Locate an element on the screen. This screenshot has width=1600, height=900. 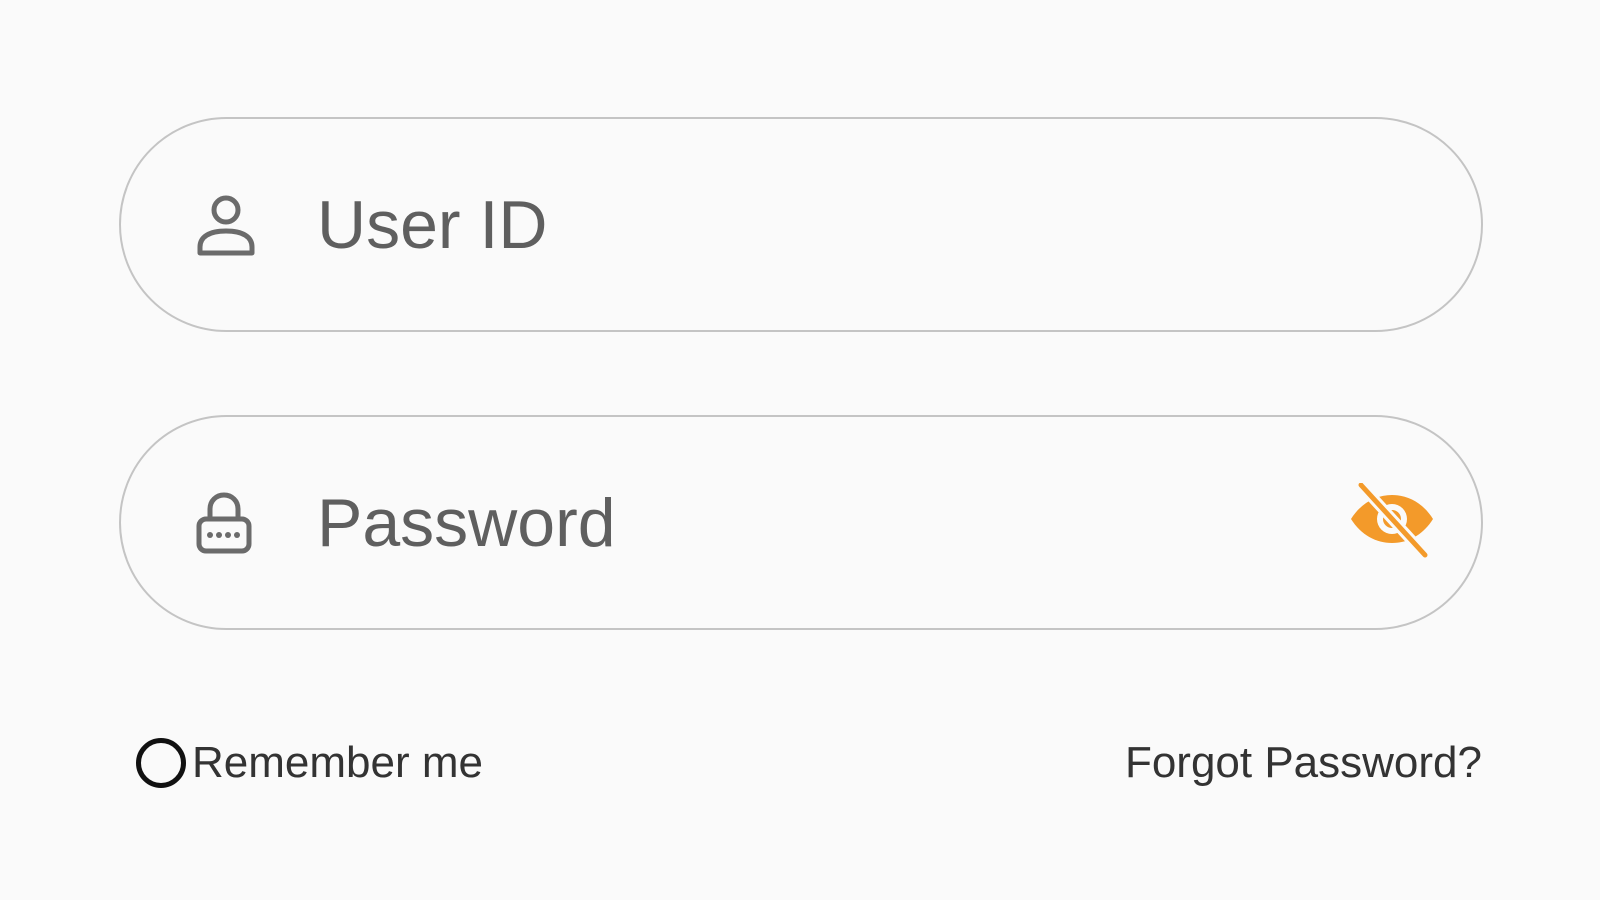
user-icon is located at coordinates (226, 225).